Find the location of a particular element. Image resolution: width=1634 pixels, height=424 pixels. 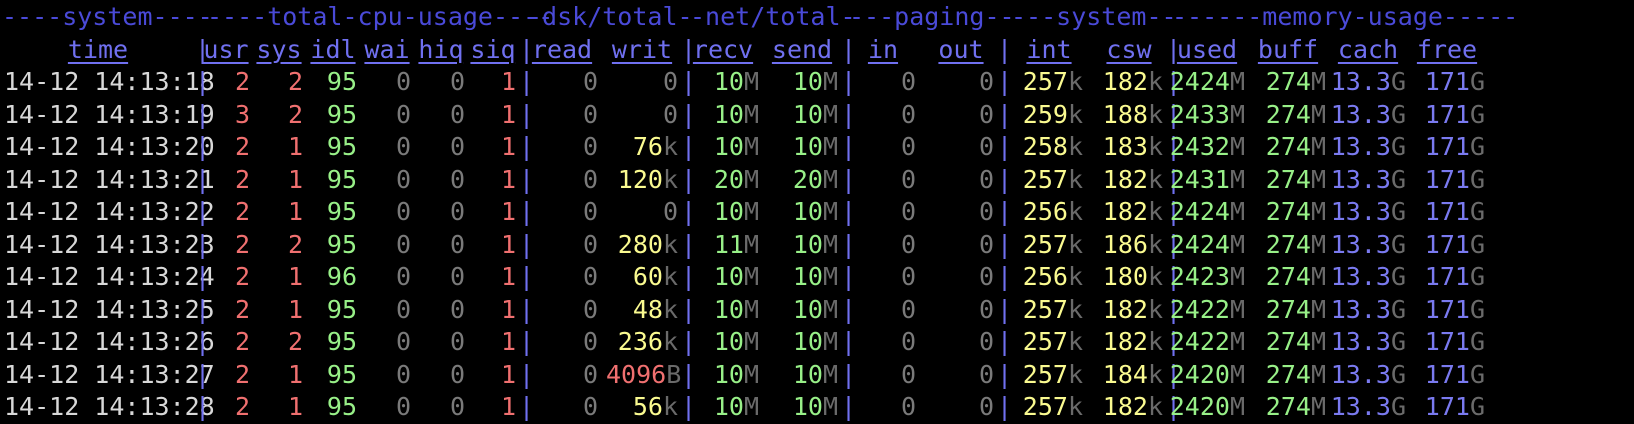

cell-csw: 183k is located at coordinates (1129, 147).